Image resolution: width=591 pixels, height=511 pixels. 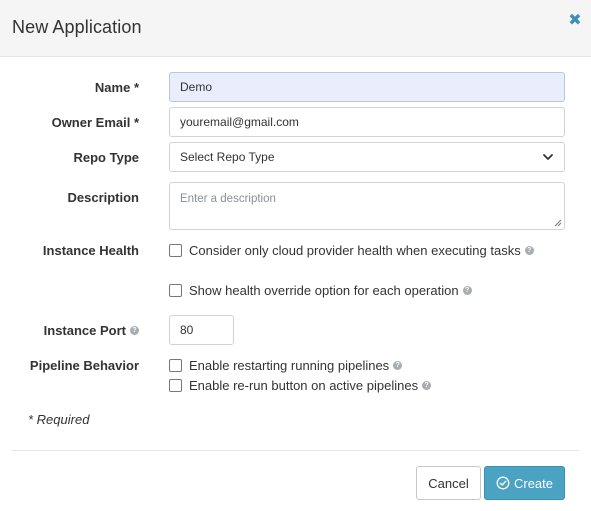 I want to click on create-button: Create, so click(x=524, y=483).